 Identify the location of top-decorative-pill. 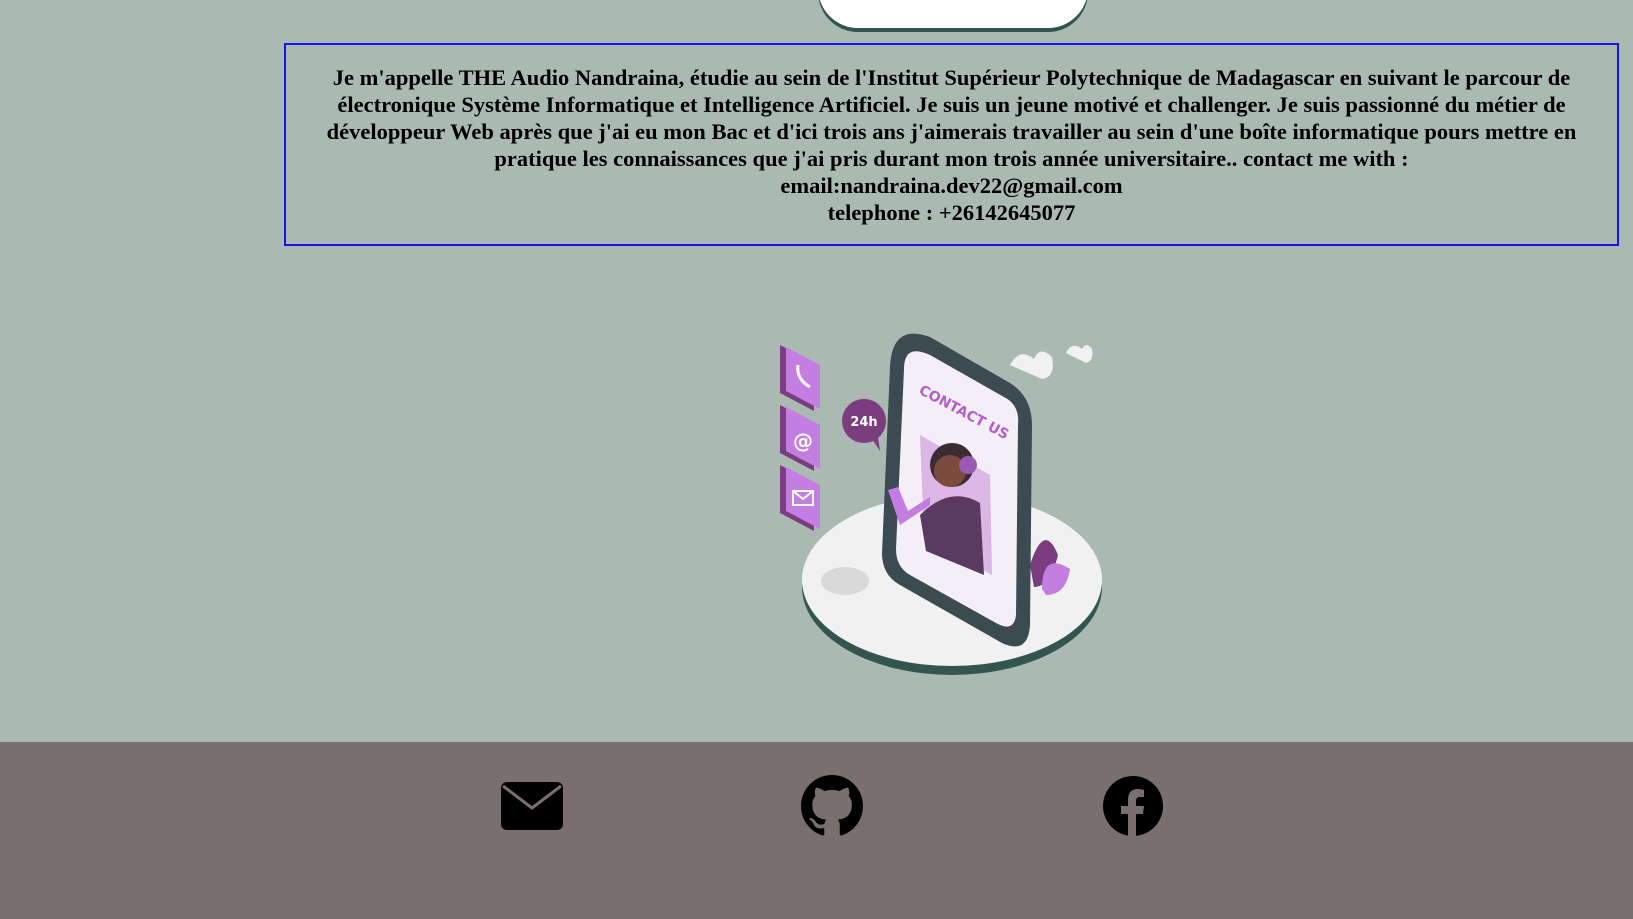
(953, 14).